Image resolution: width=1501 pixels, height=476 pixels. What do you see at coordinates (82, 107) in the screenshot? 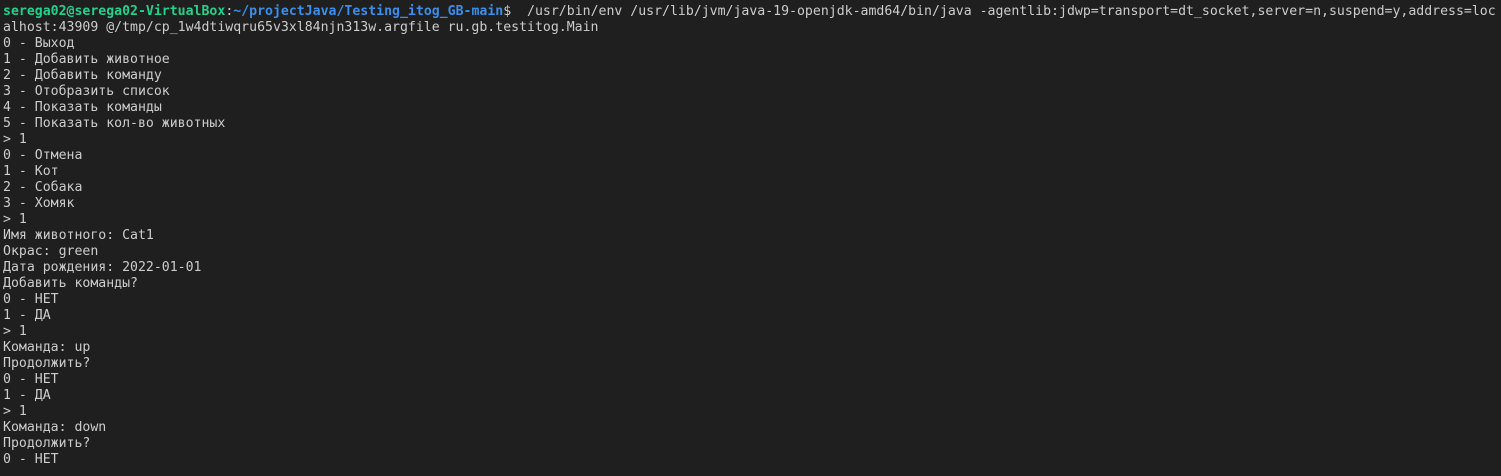
I see `output-line: 4 - Показать команды` at bounding box center [82, 107].